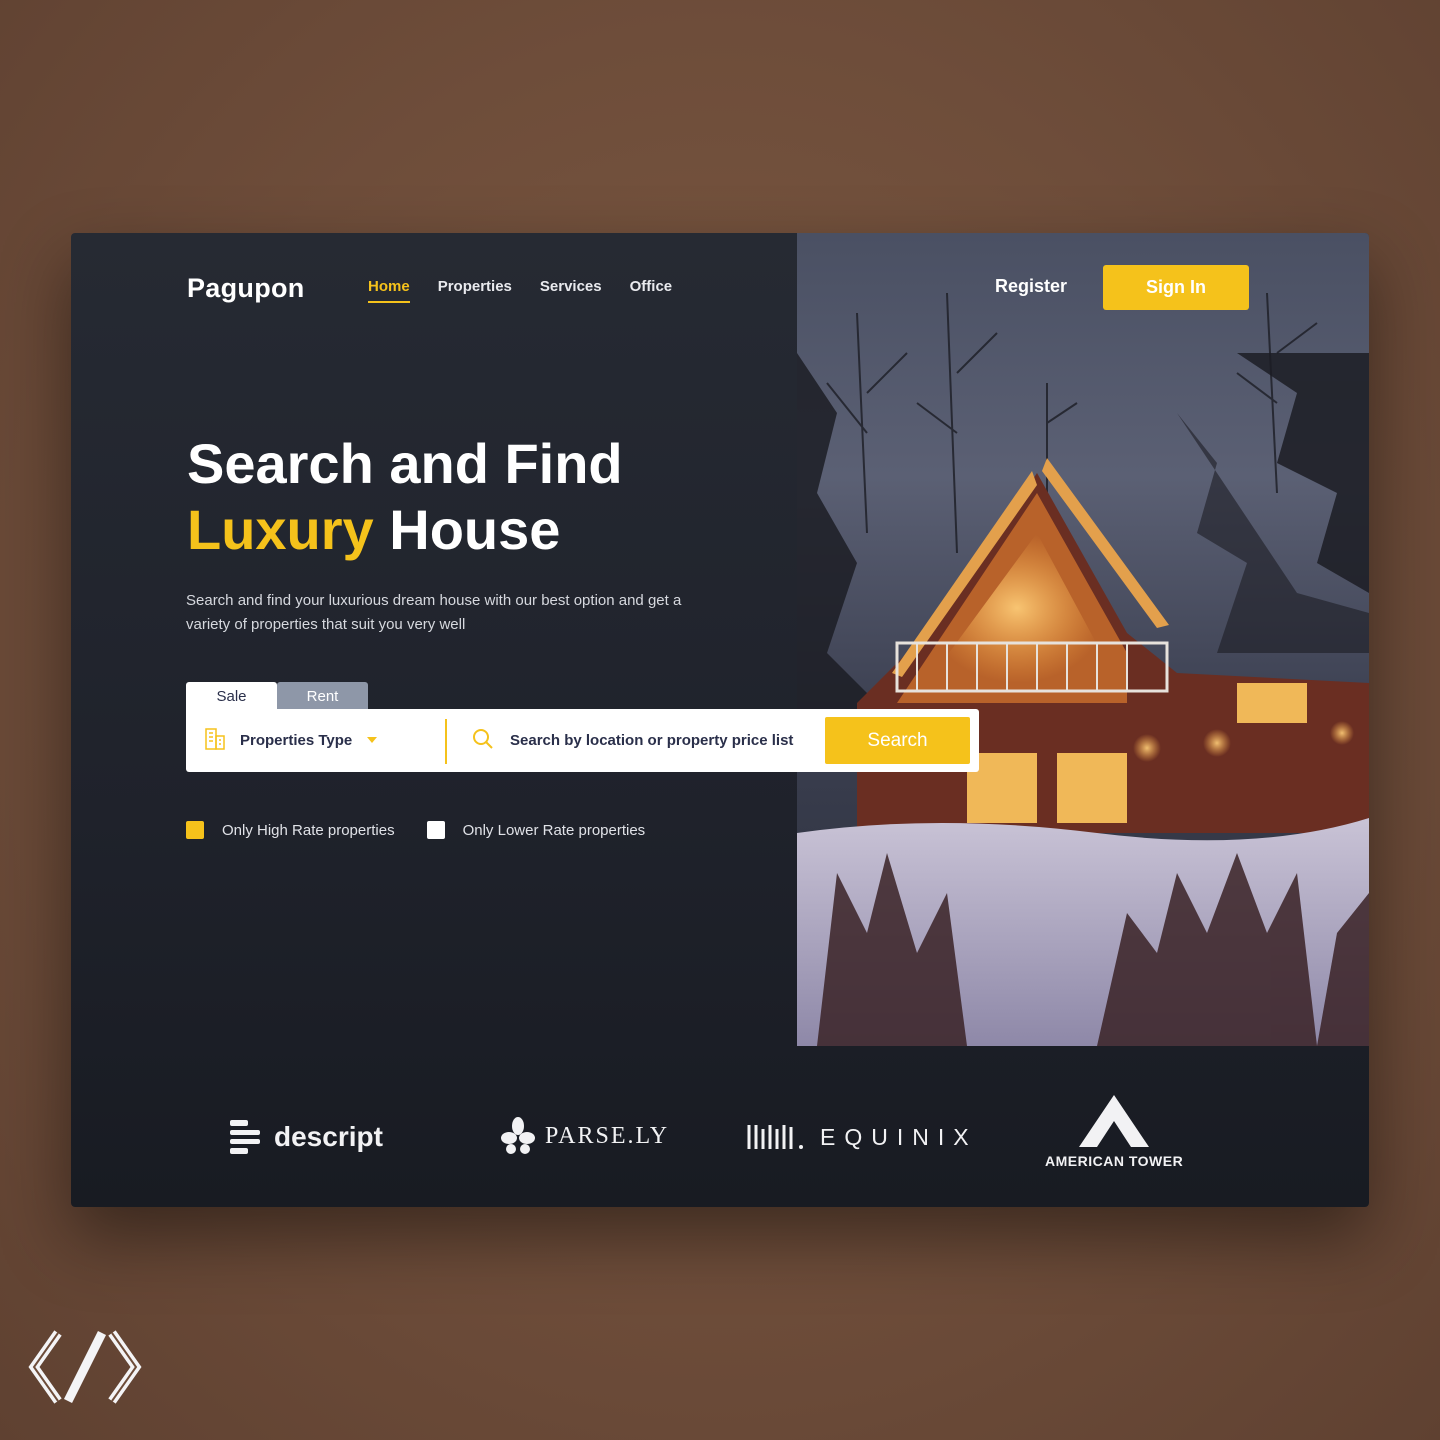 Image resolution: width=1440 pixels, height=1440 pixels. Describe the element at coordinates (520, 290) in the screenshot. I see `main-nav: Home Properties Services Office` at that location.